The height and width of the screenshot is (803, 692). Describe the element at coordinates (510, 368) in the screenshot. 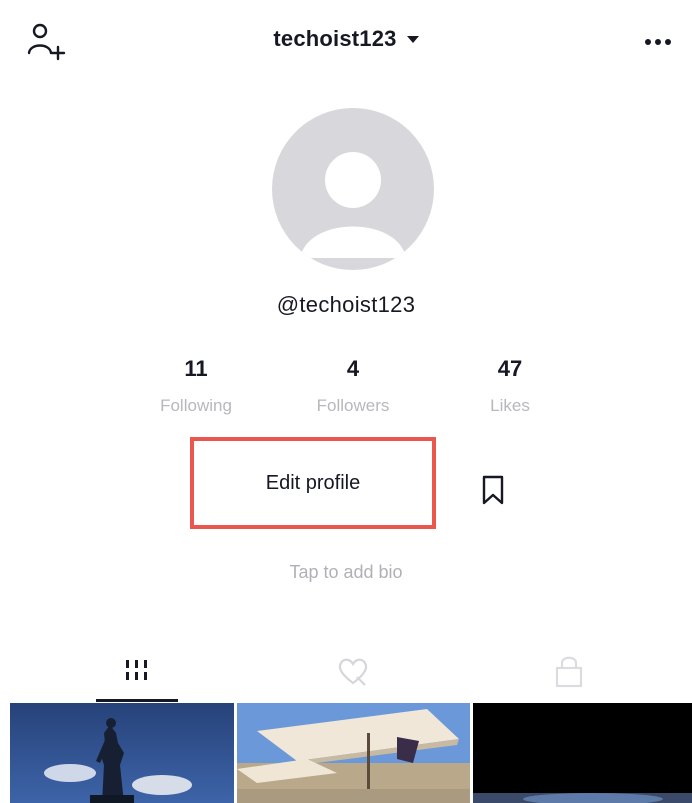

I see `stat-value: 47` at that location.